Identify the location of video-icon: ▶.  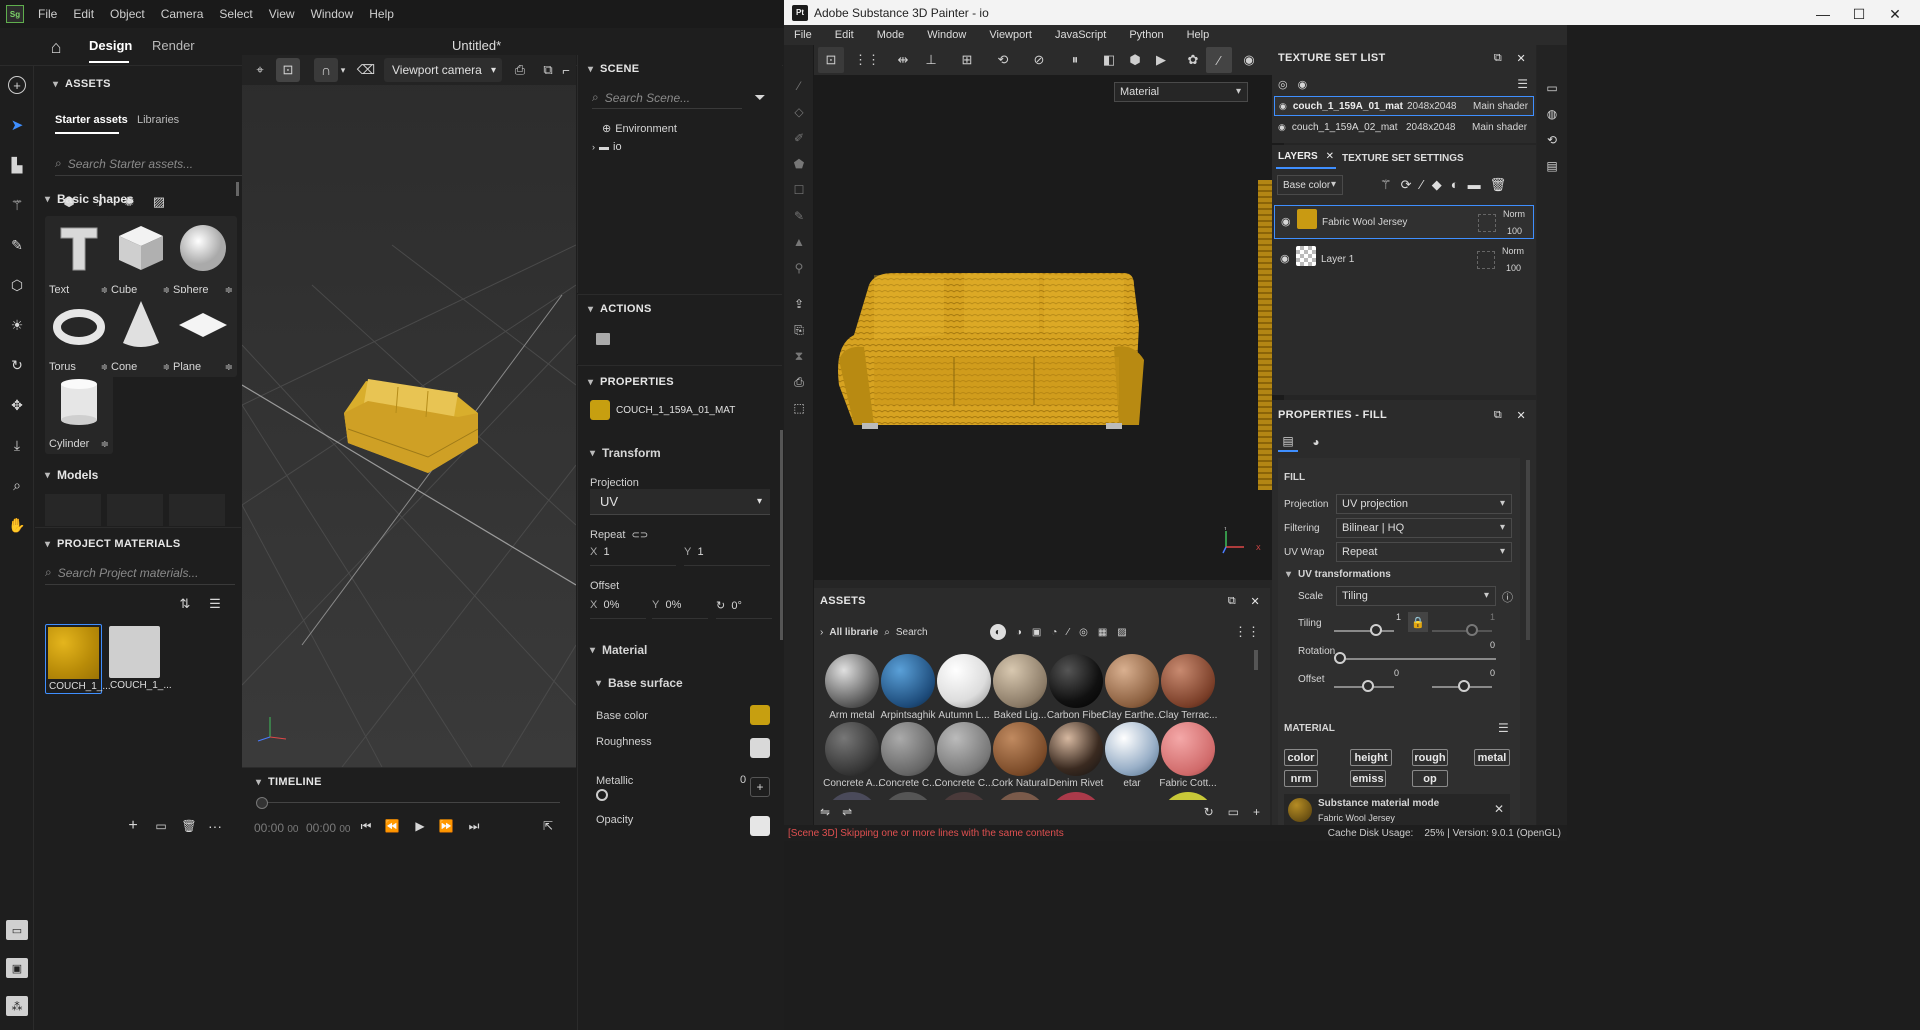
(1161, 60).